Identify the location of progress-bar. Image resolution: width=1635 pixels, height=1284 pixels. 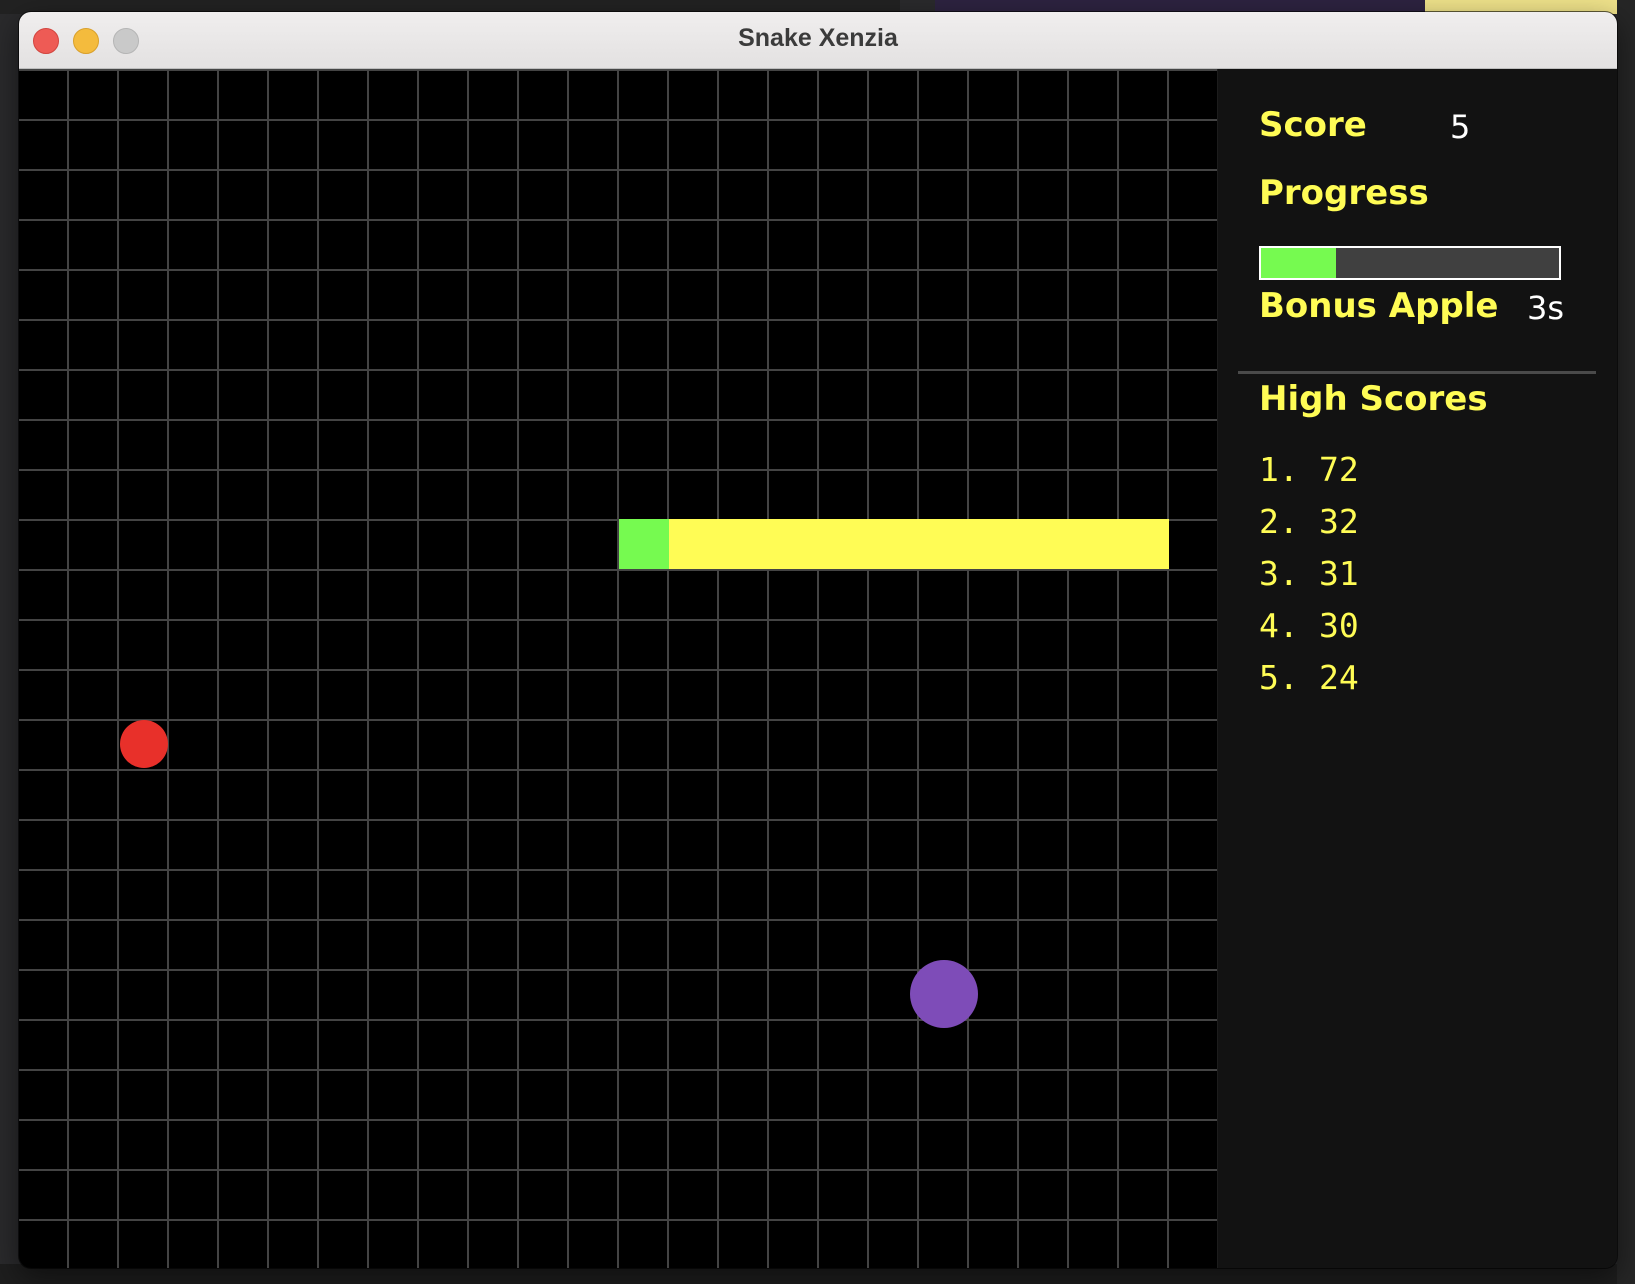
(1410, 263).